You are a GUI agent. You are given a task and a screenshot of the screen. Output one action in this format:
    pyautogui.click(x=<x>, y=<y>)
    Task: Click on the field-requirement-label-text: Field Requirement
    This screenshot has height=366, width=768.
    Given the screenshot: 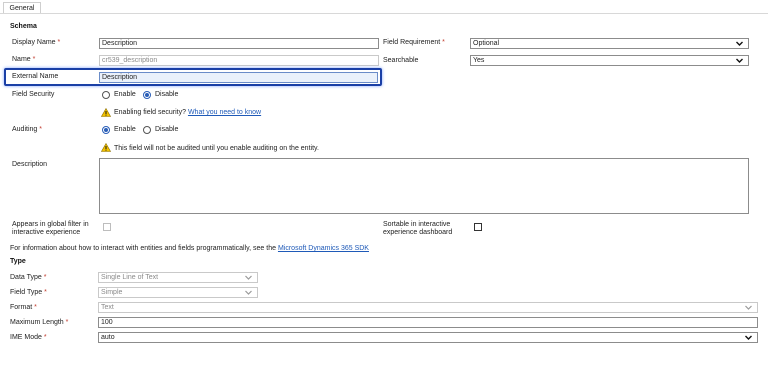 What is the action you would take?
    pyautogui.click(x=412, y=42)
    